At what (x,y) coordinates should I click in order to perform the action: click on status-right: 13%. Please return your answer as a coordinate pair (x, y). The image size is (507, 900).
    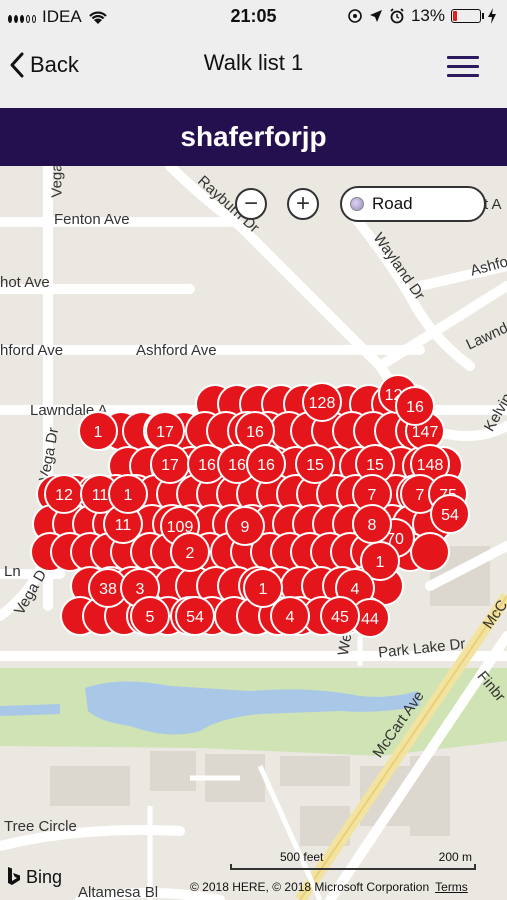
    Looking at the image, I should click on (422, 16).